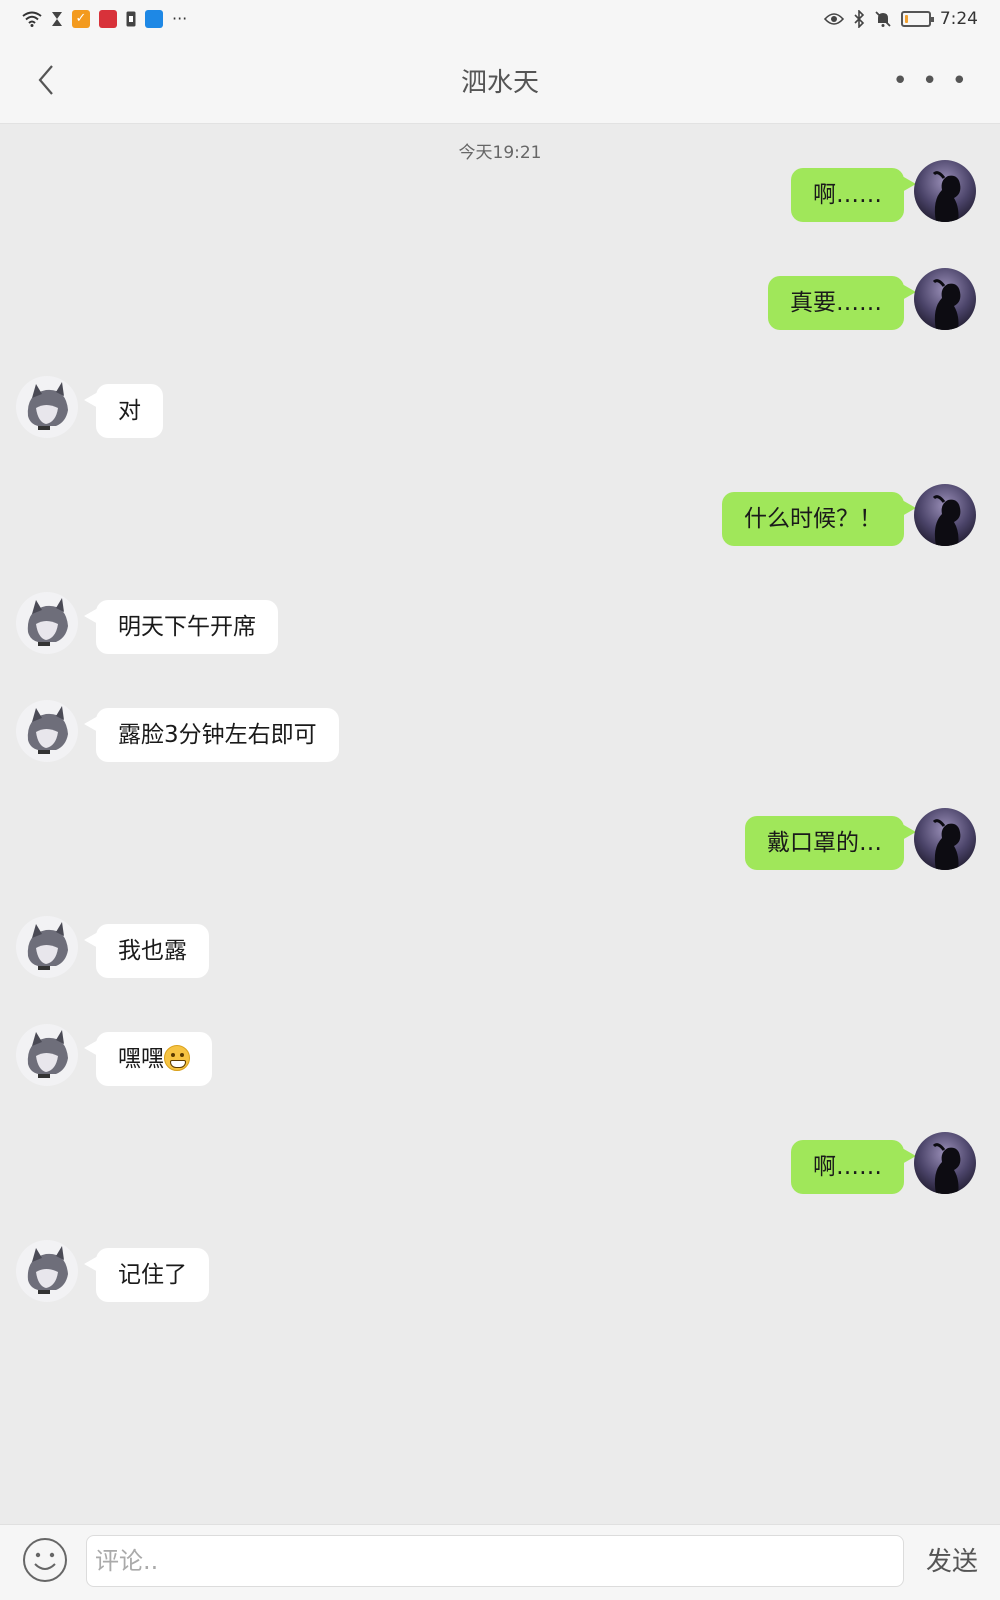  I want to click on nav-bar: 泗水天 • • •, so click(500, 81).